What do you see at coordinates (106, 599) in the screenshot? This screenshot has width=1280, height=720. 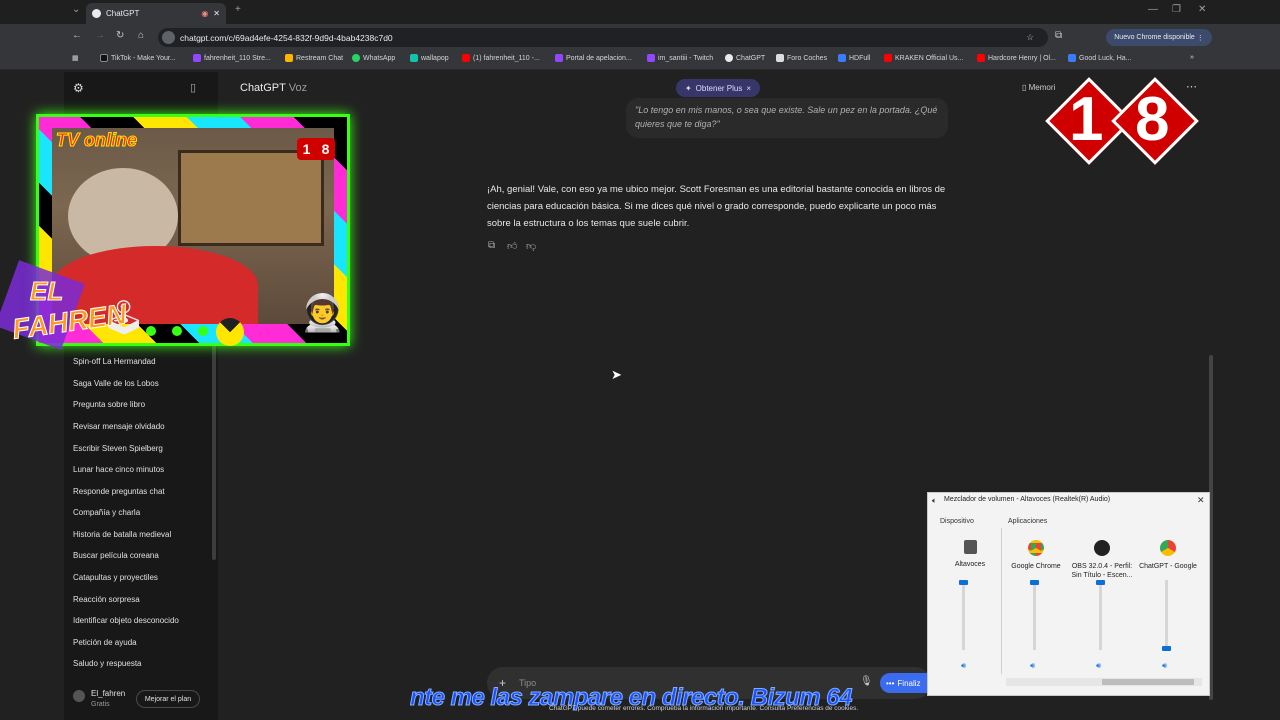 I see `sidebar-item: Reacción sorpresa` at bounding box center [106, 599].